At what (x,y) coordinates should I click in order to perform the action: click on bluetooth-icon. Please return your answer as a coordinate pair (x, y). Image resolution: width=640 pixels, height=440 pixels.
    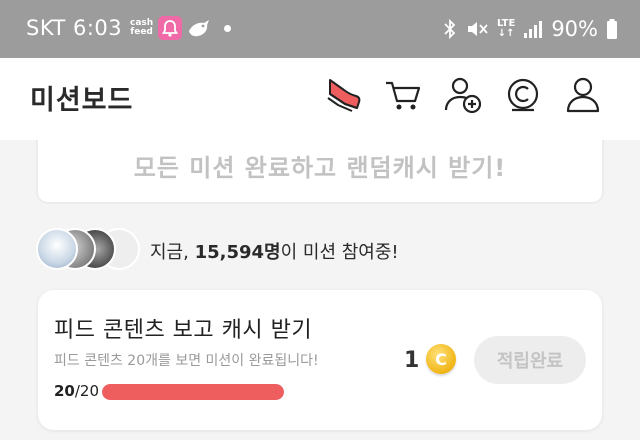
    Looking at the image, I should click on (450, 29).